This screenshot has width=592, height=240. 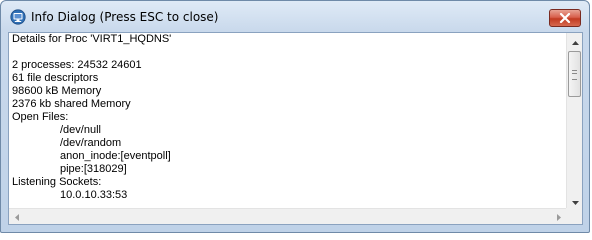 What do you see at coordinates (92, 39) in the screenshot?
I see `details-line: Details for Proc 'VIRT1_HQDNS'` at bounding box center [92, 39].